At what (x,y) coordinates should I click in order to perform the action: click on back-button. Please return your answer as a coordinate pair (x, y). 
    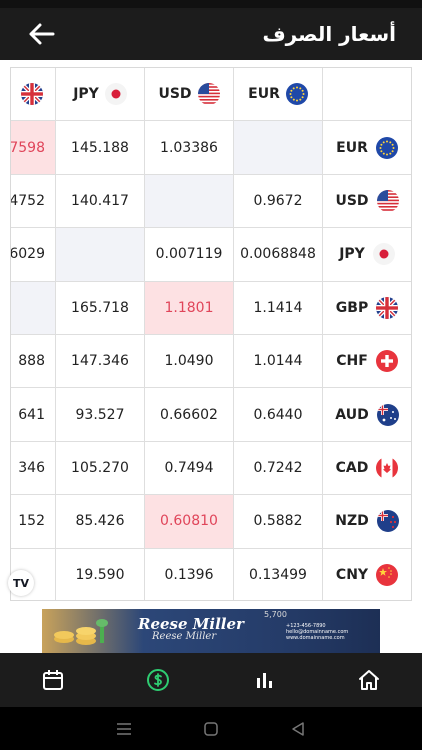
    Looking at the image, I should click on (41, 34).